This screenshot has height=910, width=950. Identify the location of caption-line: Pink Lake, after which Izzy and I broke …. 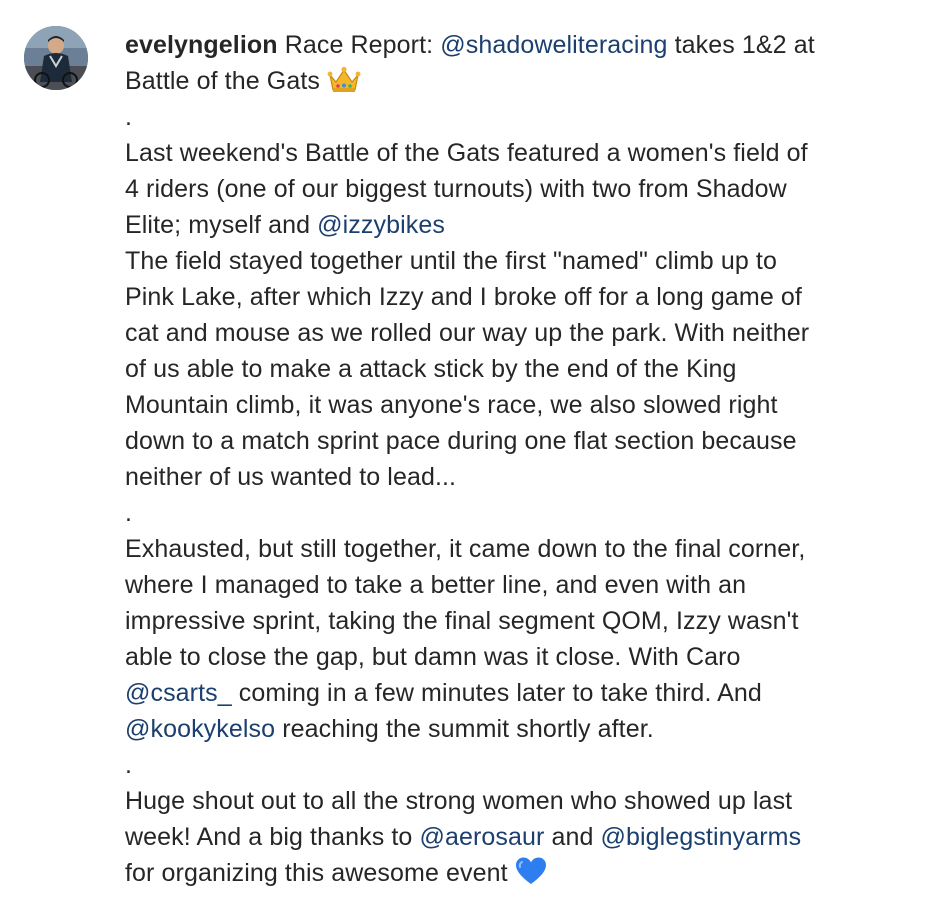
(527, 297).